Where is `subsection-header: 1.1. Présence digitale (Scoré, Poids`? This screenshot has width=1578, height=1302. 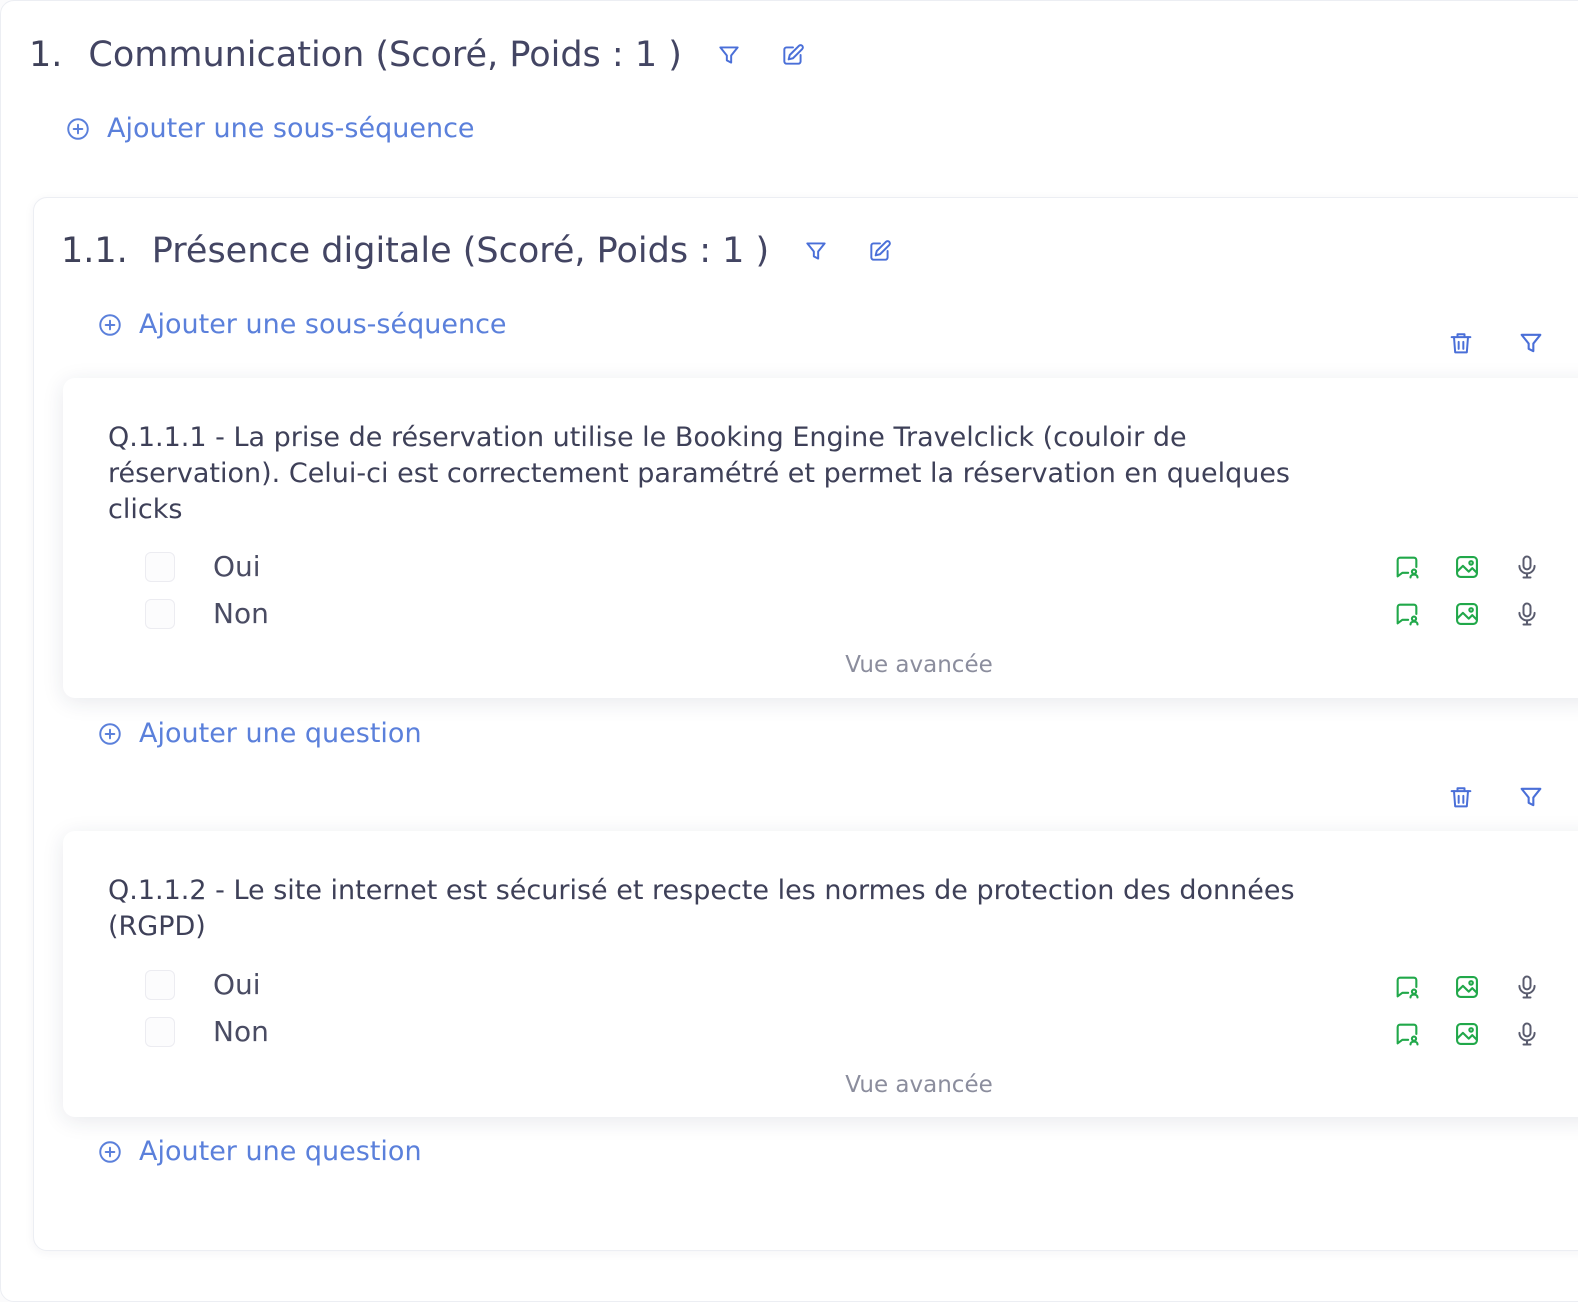
subsection-header: 1.1. Présence digitale (Scoré, Poids is located at coordinates (478, 251).